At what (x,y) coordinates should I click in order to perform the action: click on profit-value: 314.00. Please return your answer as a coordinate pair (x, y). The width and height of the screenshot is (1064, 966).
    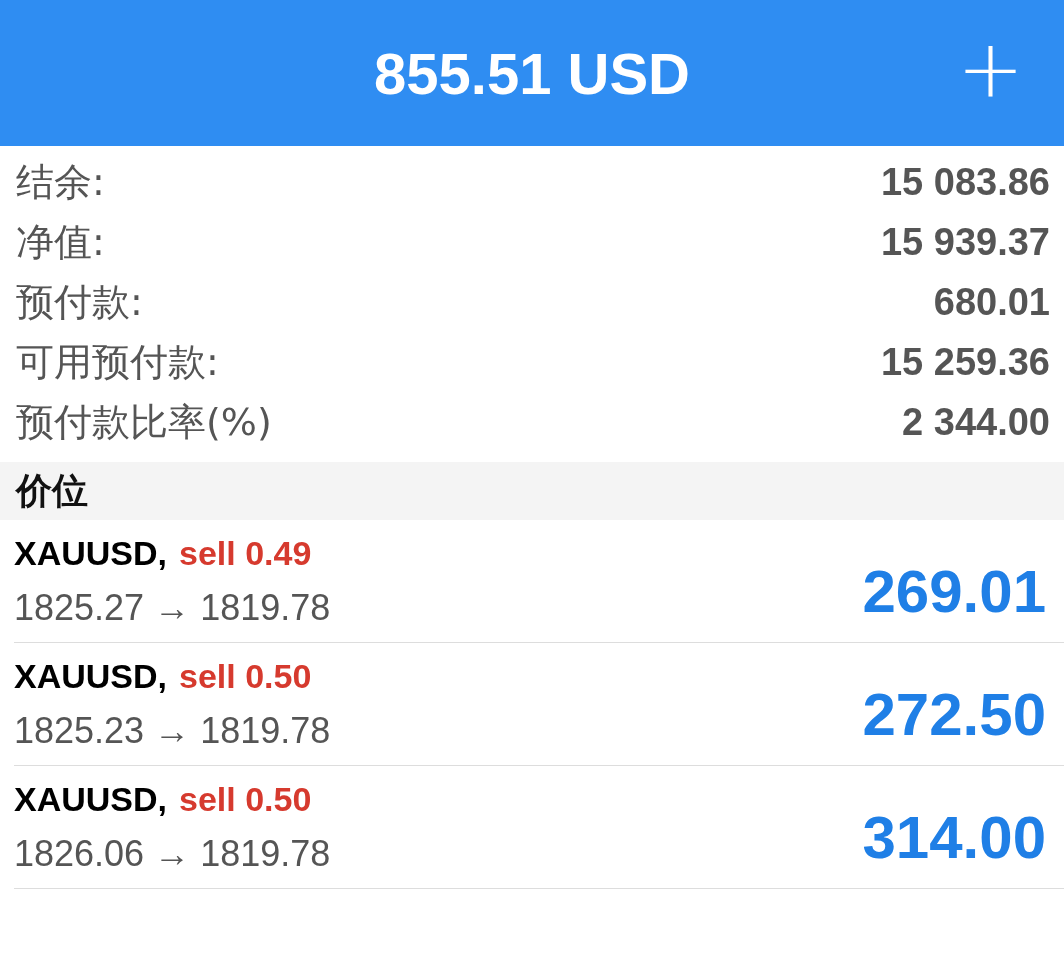
    Looking at the image, I should click on (954, 837).